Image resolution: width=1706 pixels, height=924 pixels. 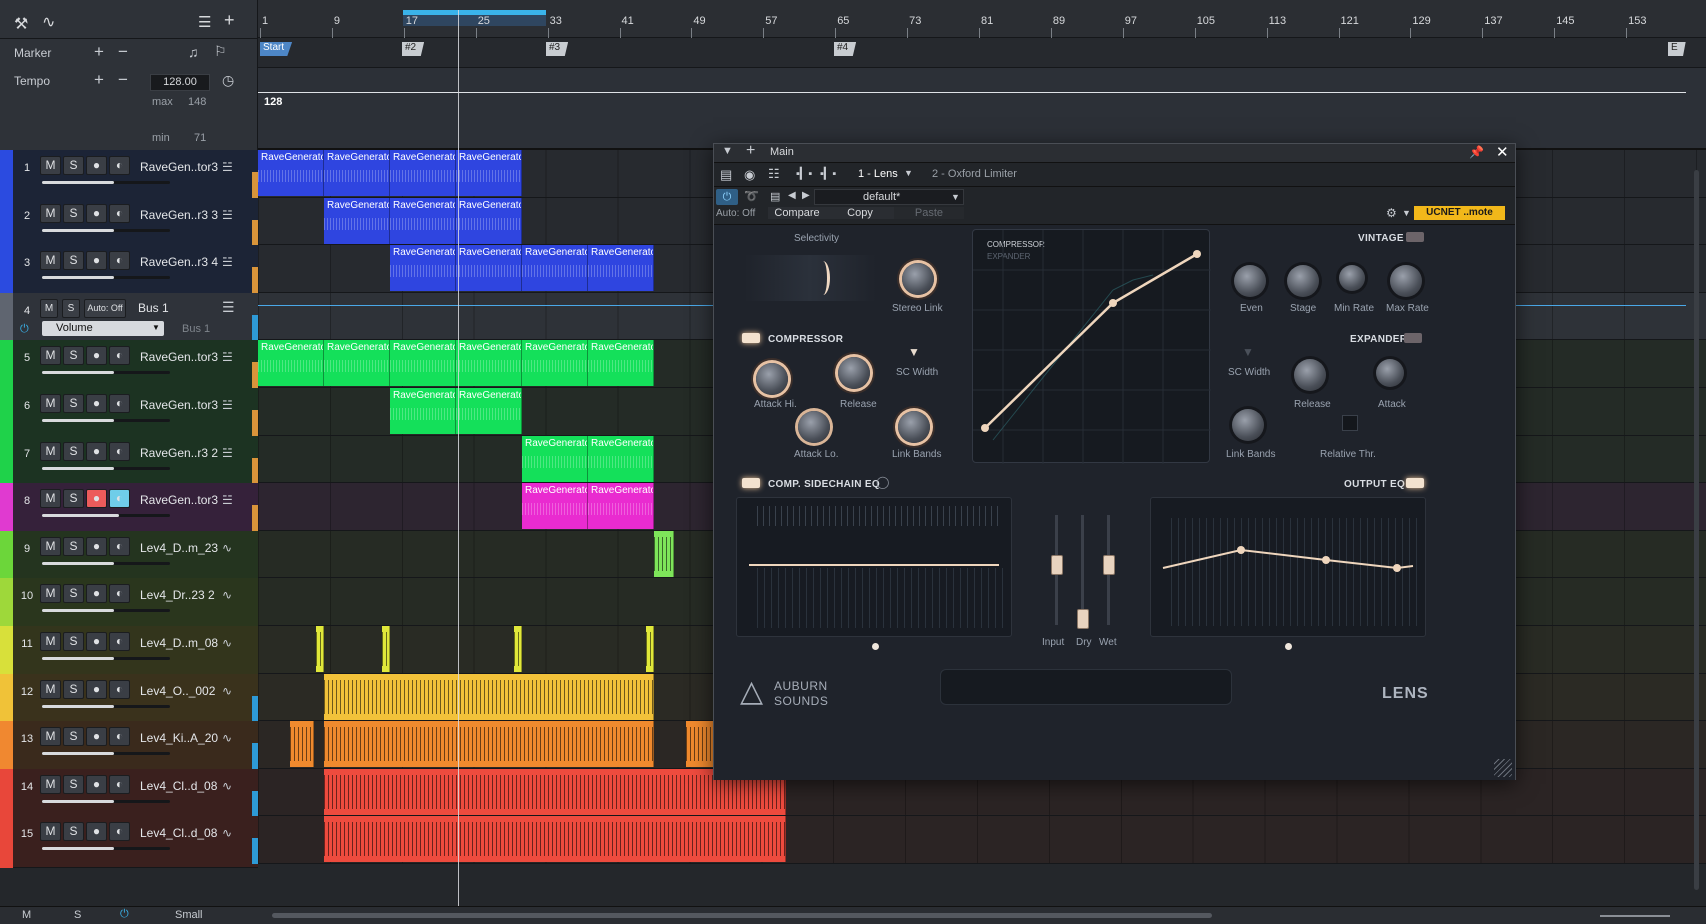 I want to click on expander-led, so click(x=1413, y=338).